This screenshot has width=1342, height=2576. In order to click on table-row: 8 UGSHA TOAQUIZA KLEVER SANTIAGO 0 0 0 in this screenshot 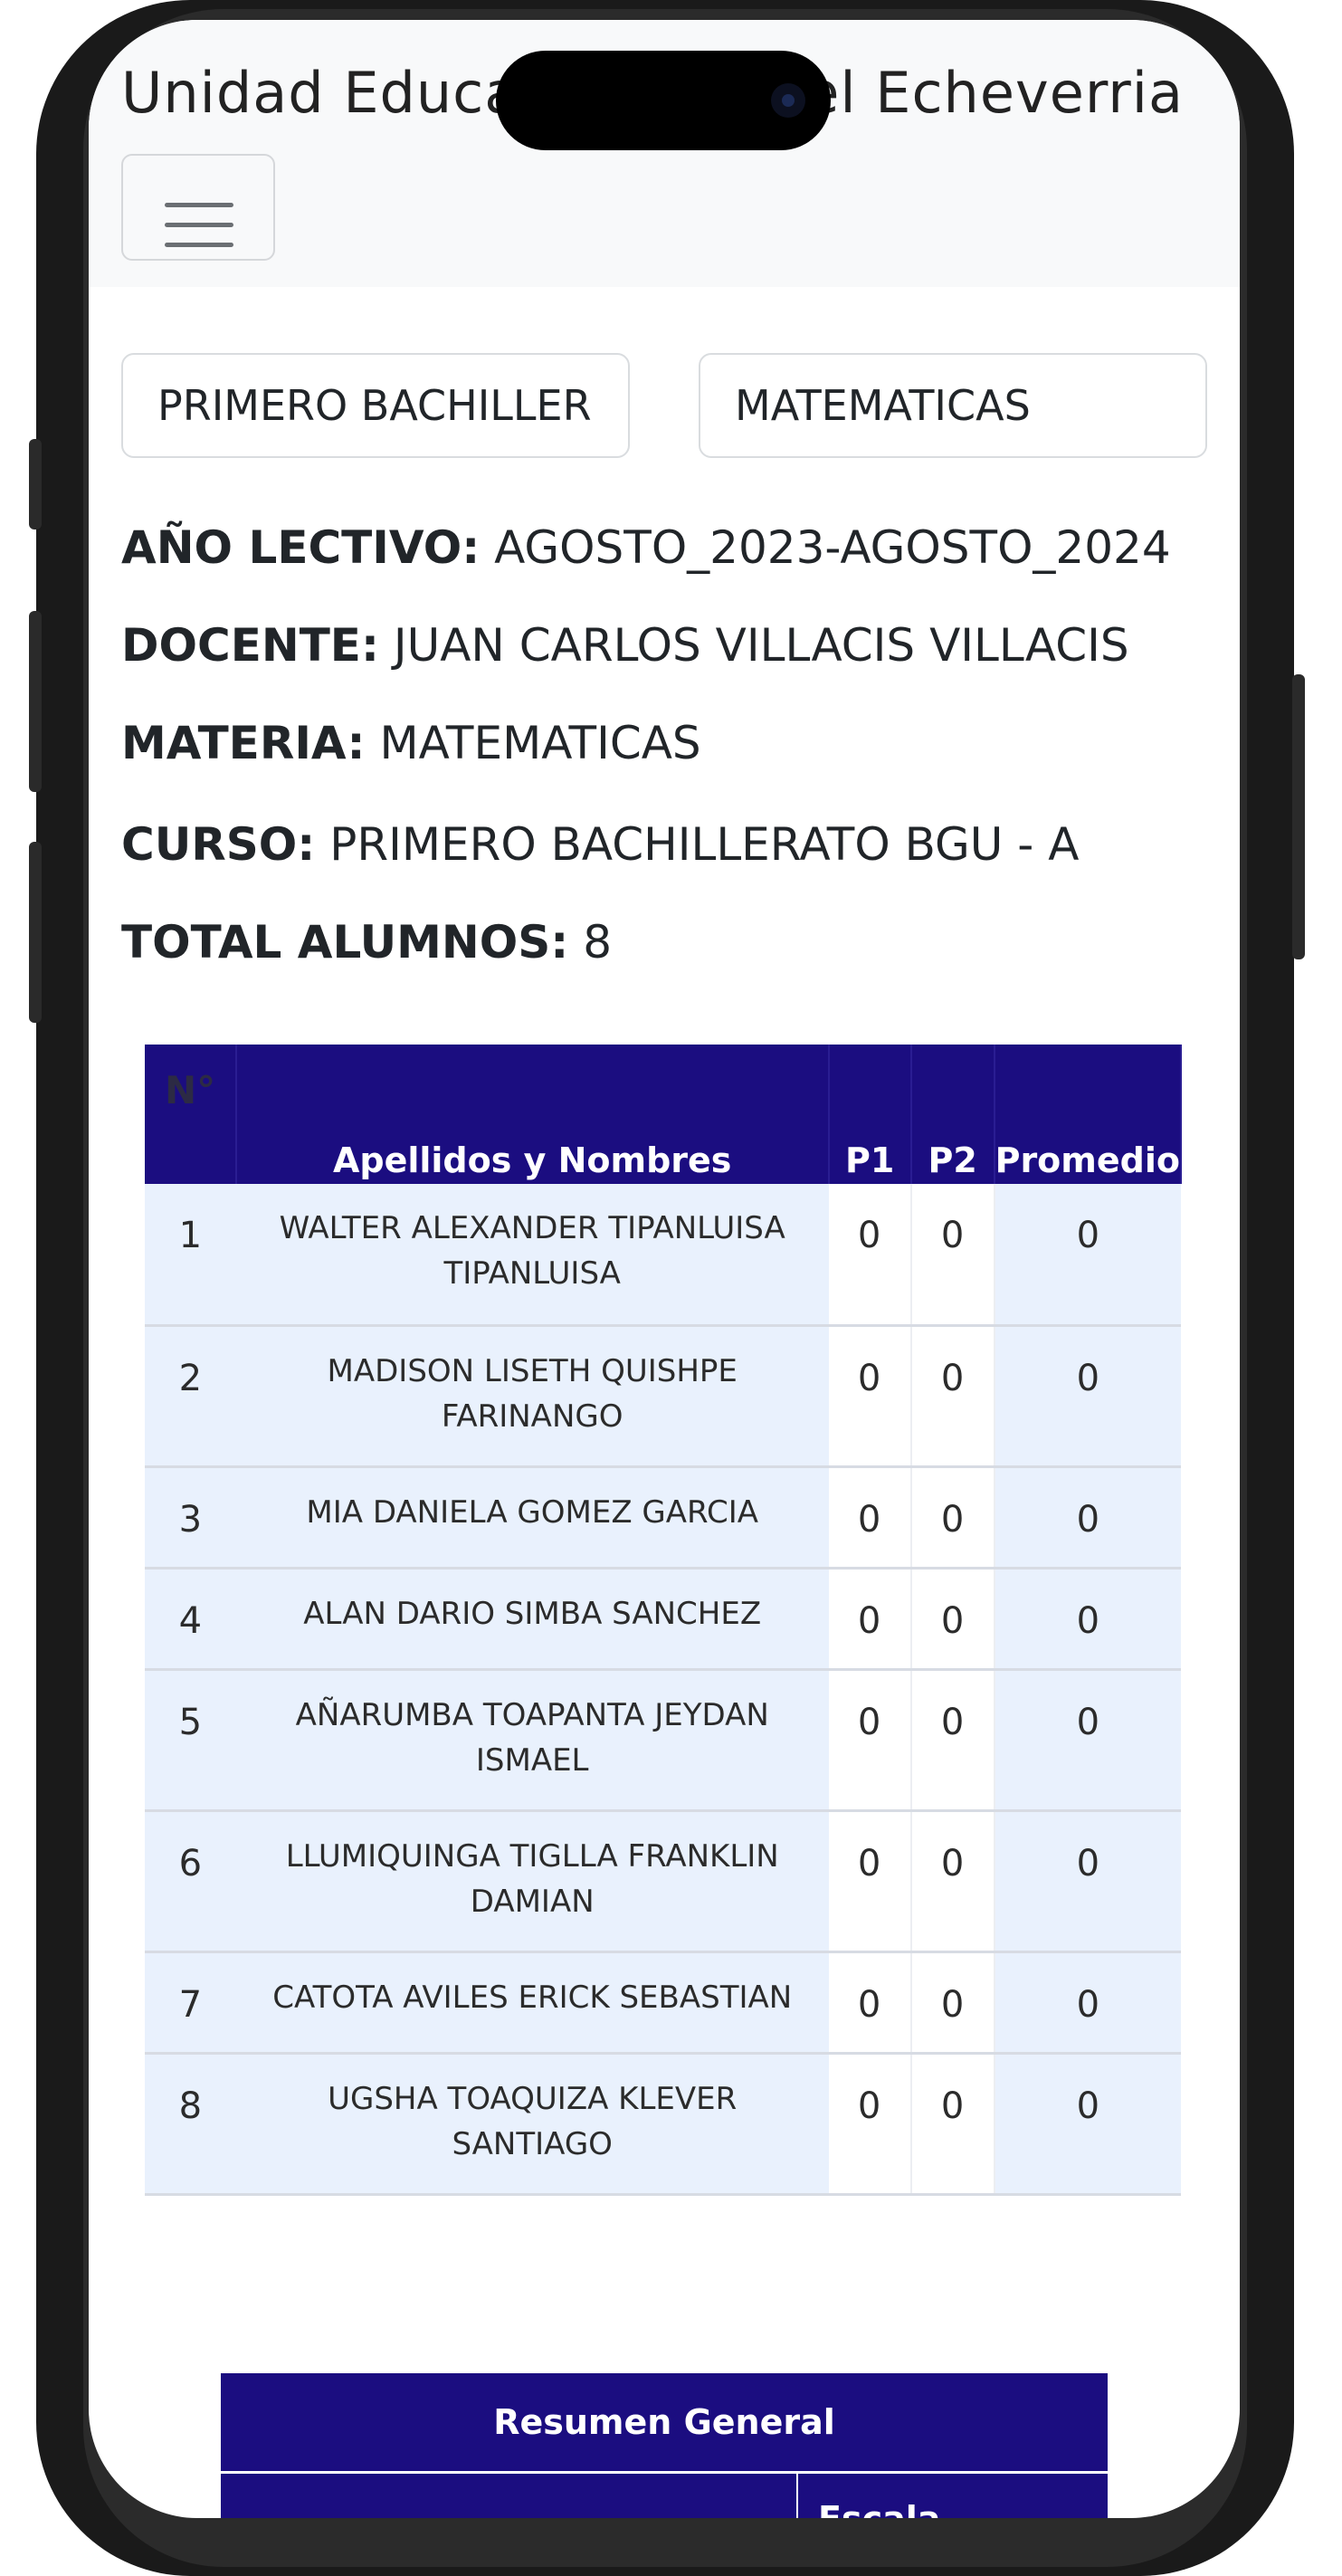, I will do `click(663, 2125)`.